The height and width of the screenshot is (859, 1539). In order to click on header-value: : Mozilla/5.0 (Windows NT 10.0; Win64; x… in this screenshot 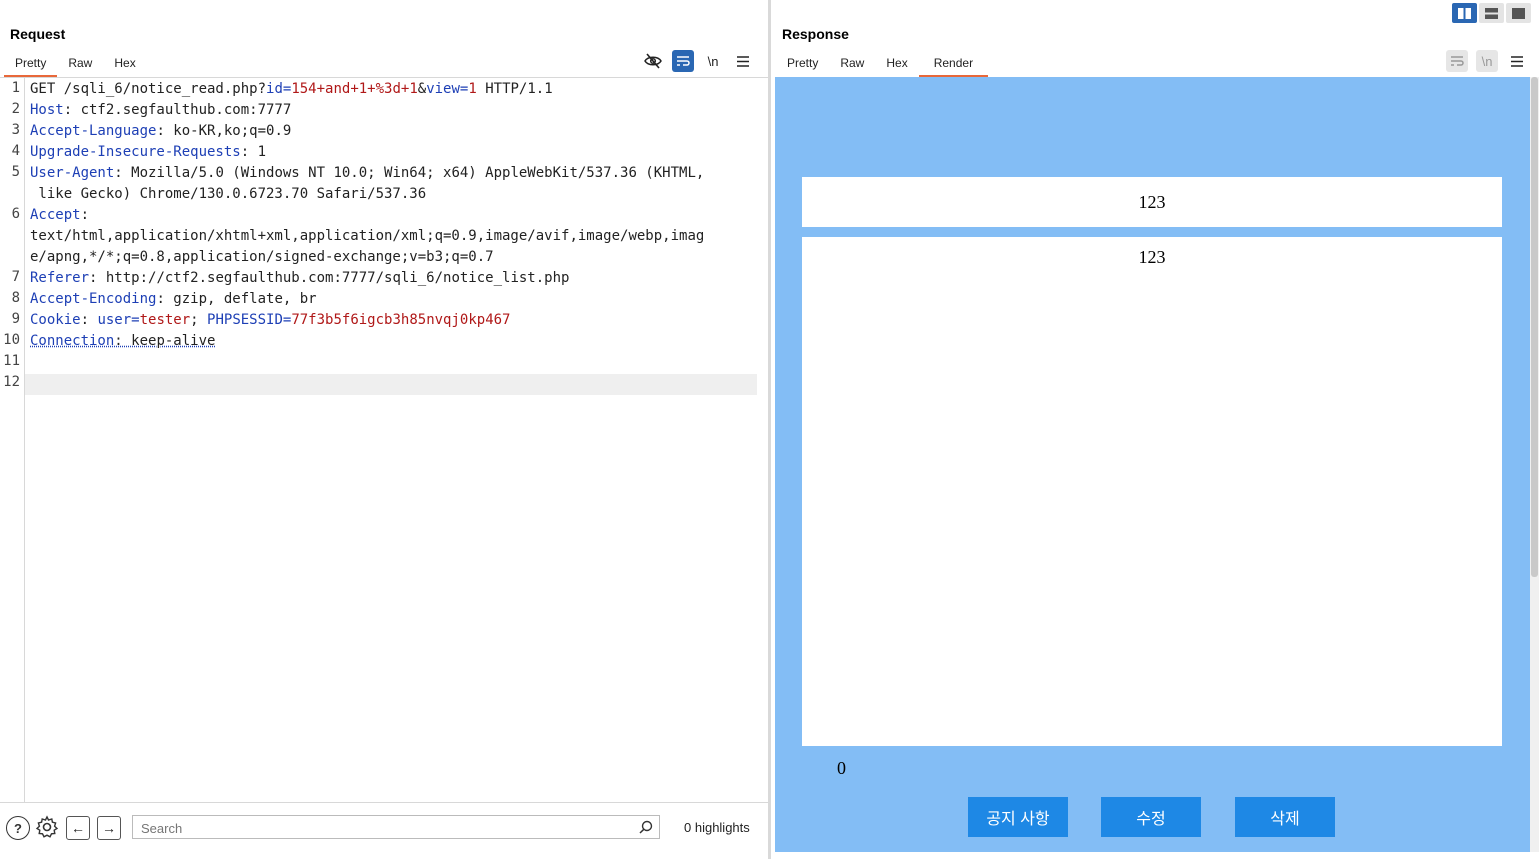, I will do `click(409, 173)`.